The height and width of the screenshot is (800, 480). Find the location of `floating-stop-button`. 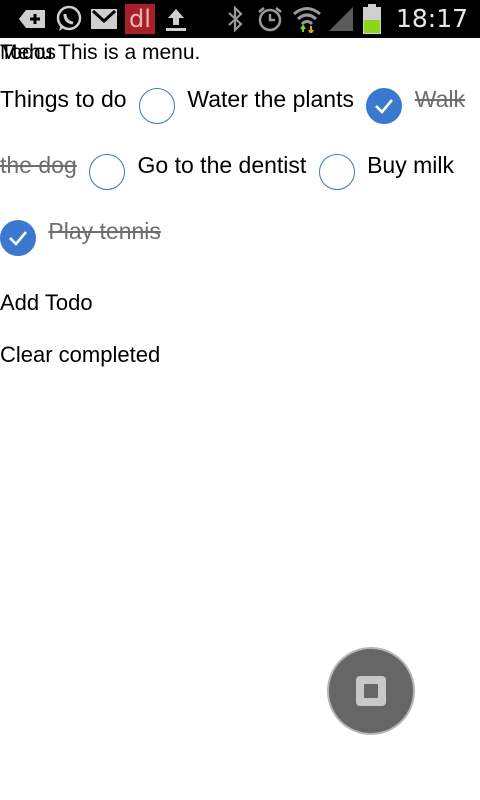

floating-stop-button is located at coordinates (371, 691).